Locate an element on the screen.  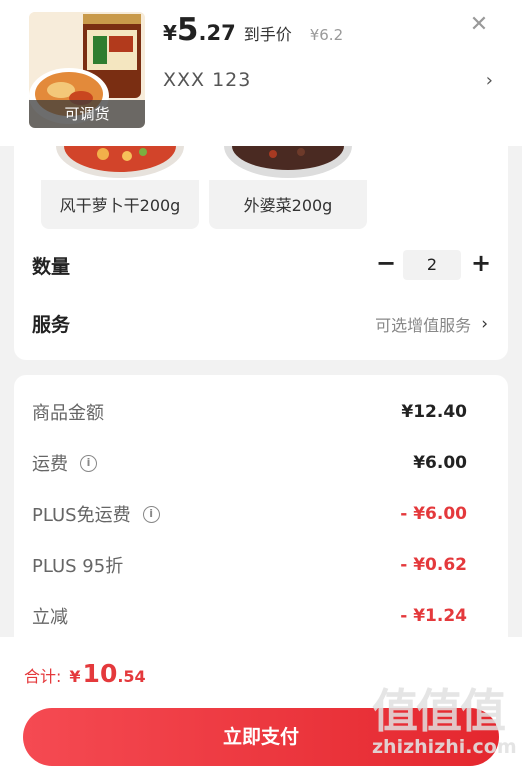
amount-label-text: 运费 is located at coordinates (50, 464).